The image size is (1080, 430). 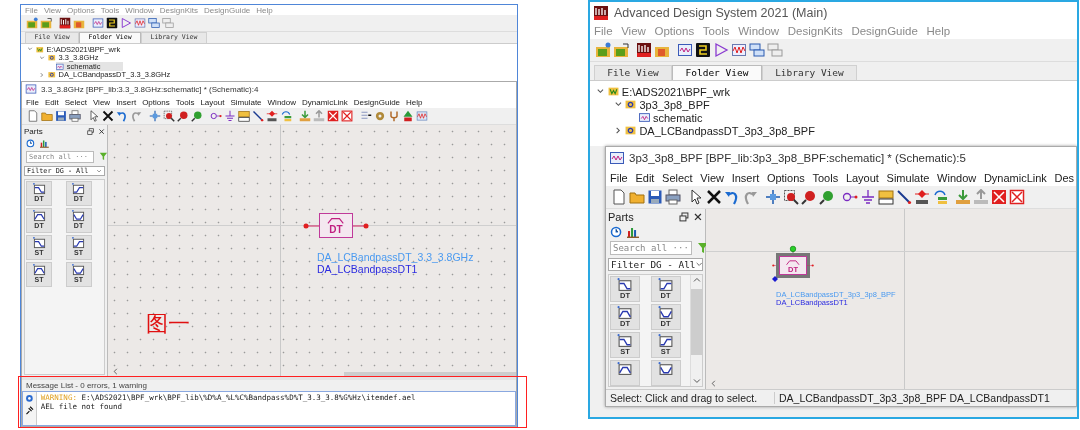 What do you see at coordinates (154, 23) in the screenshot?
I see `cascade-windows-icon` at bounding box center [154, 23].